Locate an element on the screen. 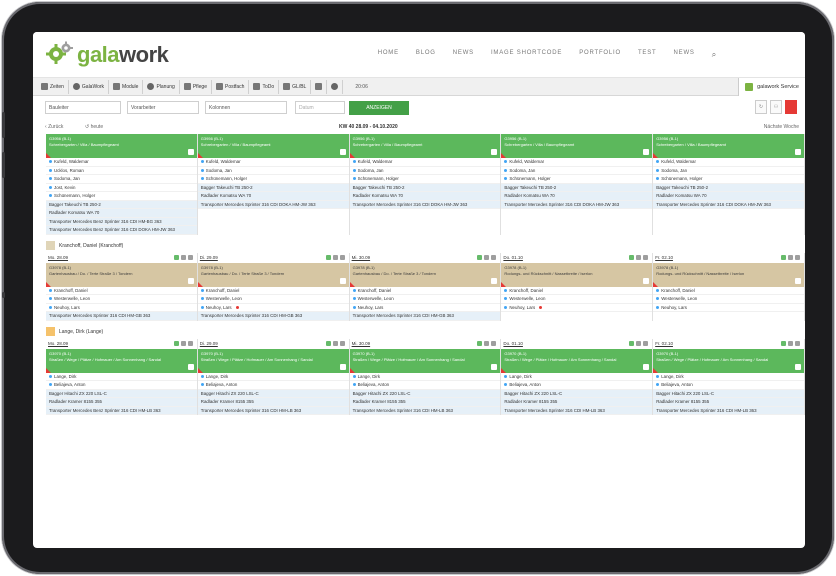  day-header: Di. 29.09 is located at coordinates (273, 258).